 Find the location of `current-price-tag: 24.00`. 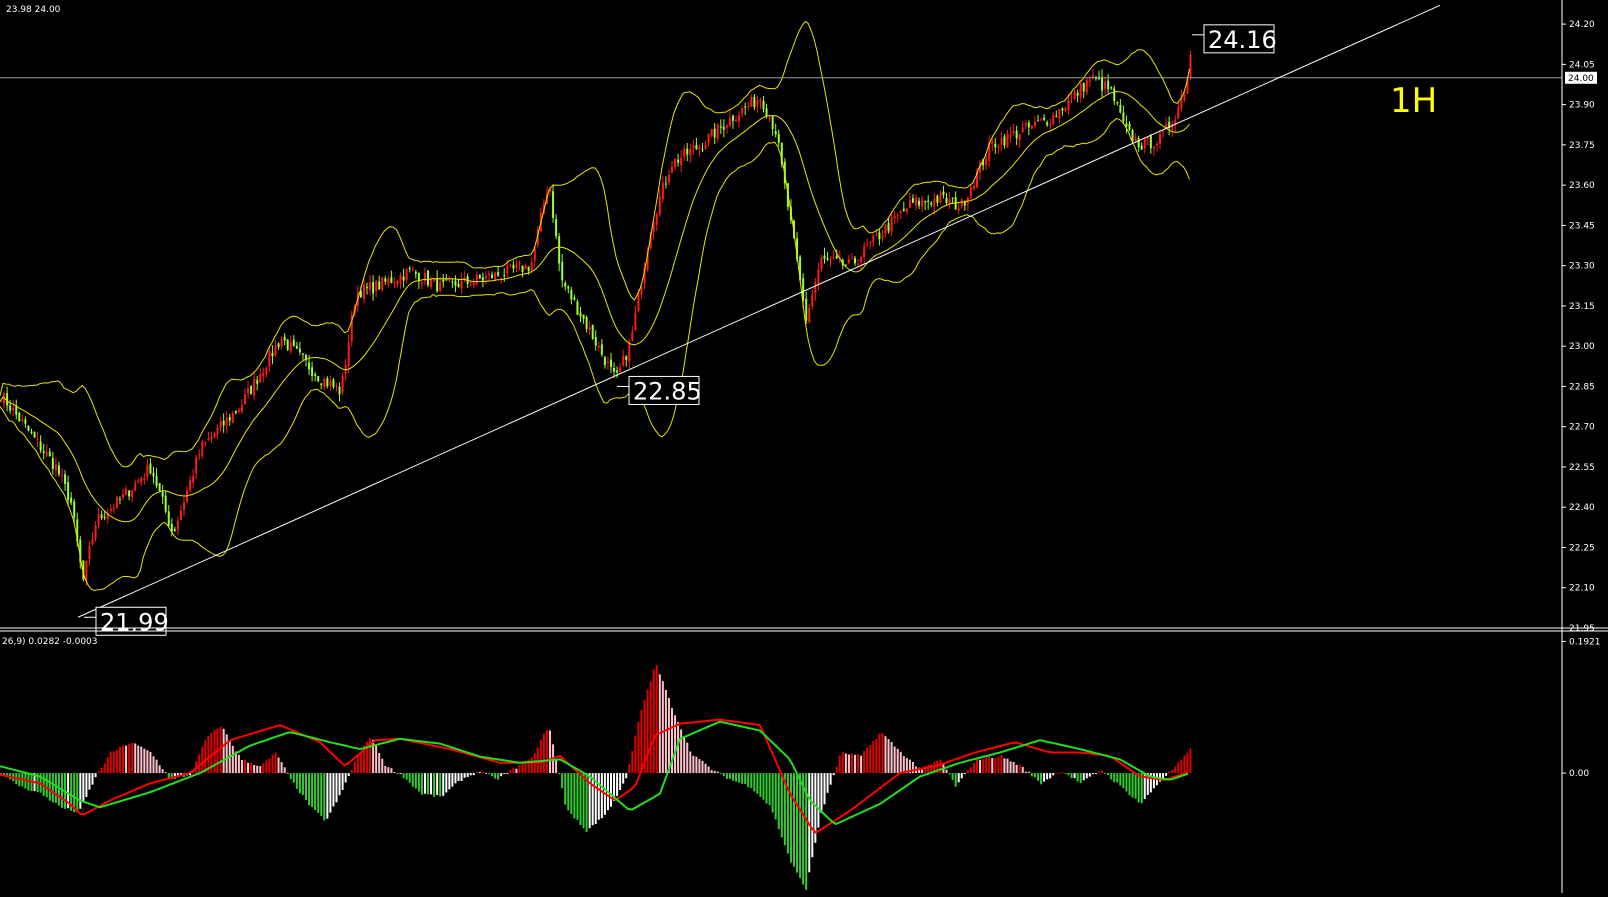

current-price-tag: 24.00 is located at coordinates (1581, 79).